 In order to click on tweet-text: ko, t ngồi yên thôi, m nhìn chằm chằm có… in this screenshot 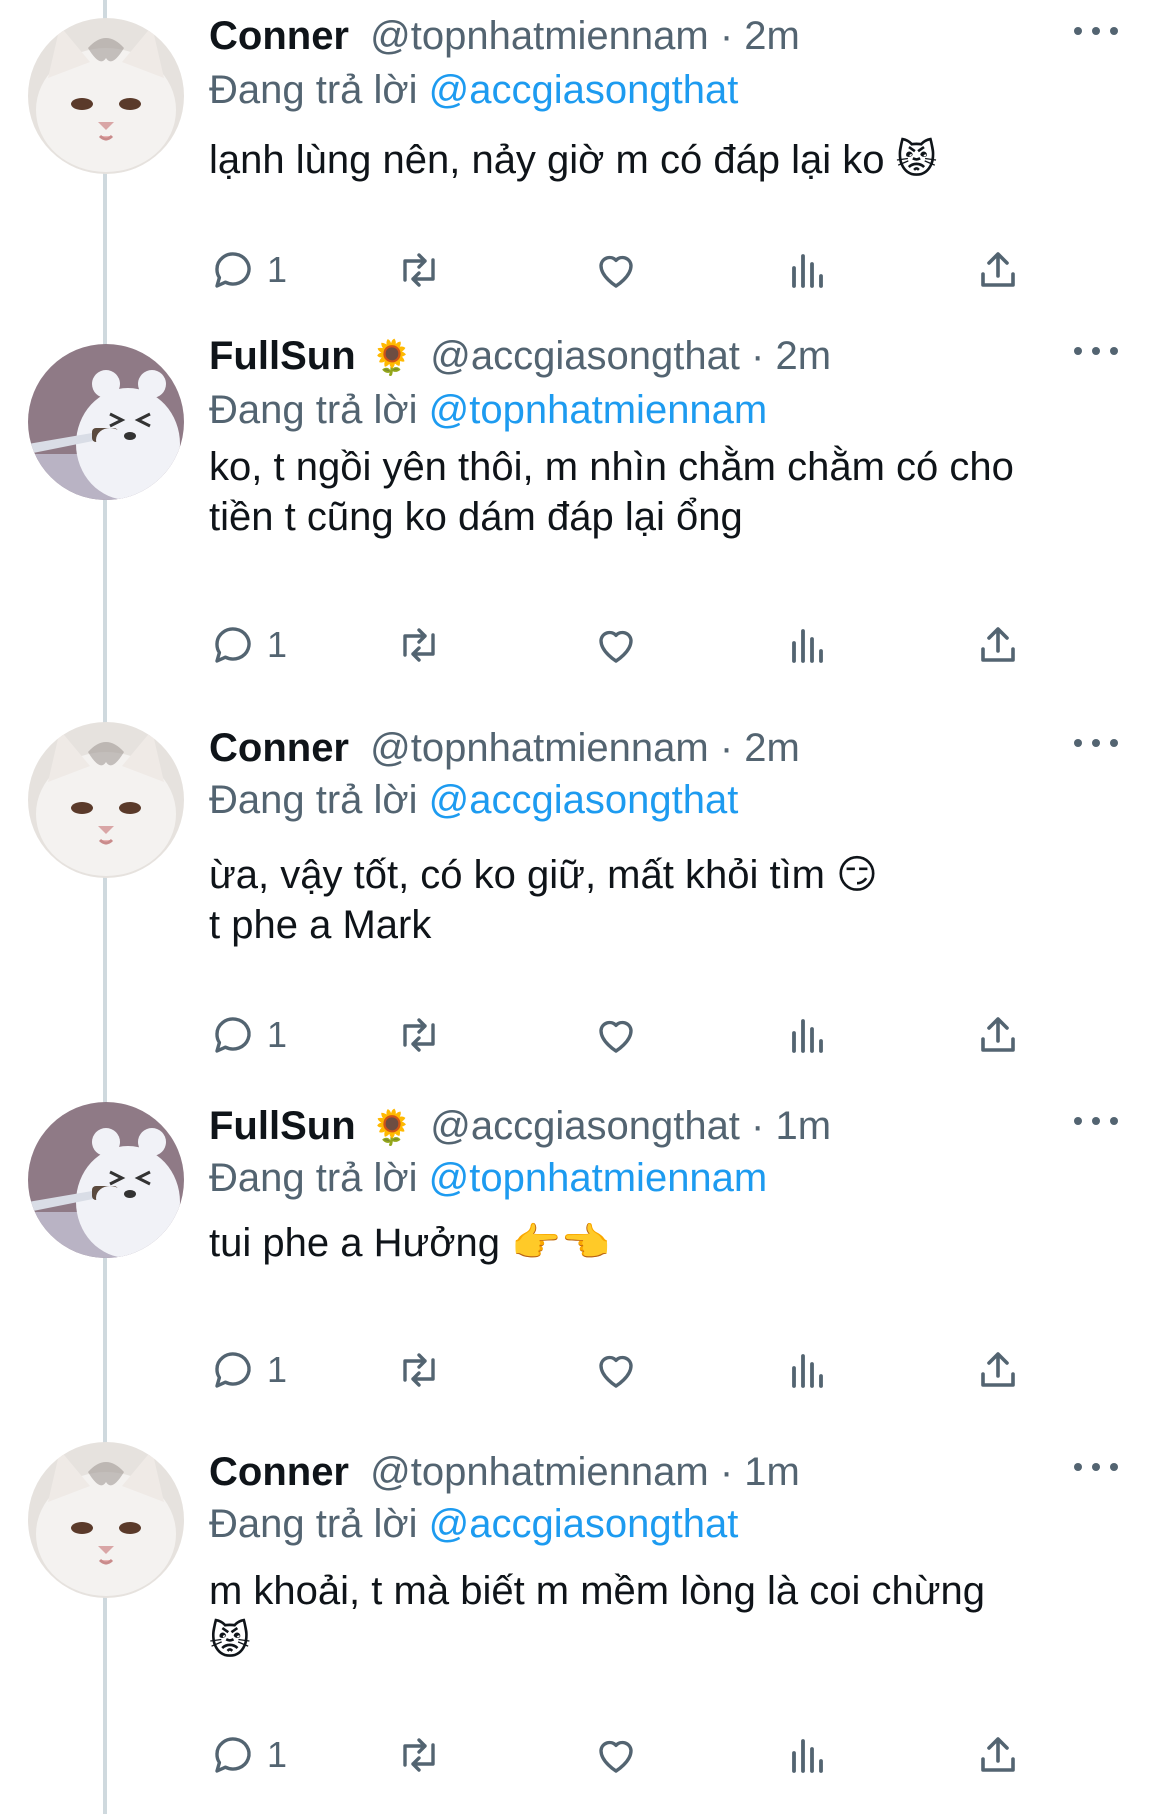, I will do `click(611, 492)`.